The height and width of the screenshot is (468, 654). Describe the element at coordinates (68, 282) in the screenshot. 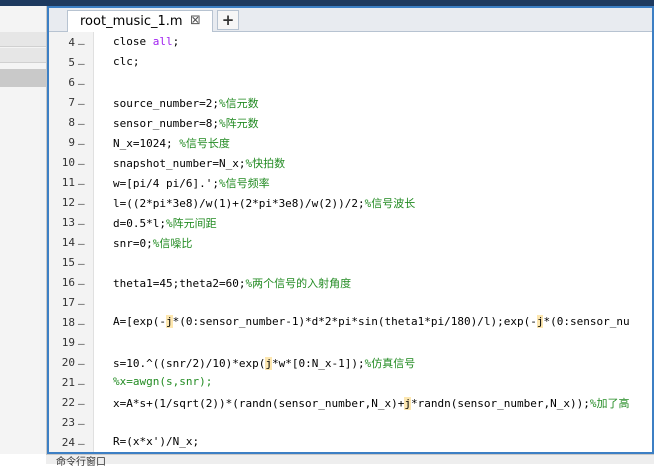

I see `line-number: 16` at that location.